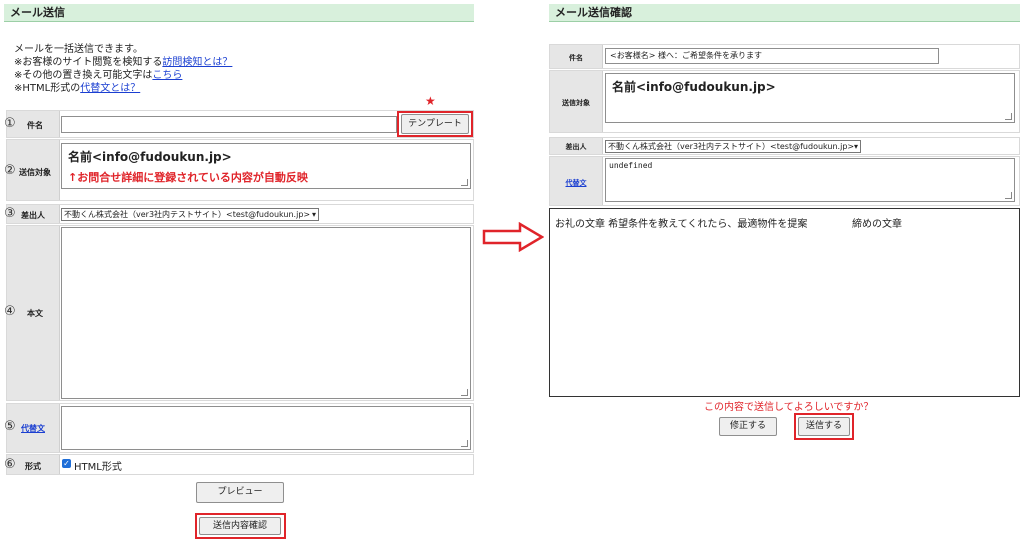 The image size is (1024, 543). Describe the element at coordinates (240, 526) in the screenshot. I see `confirm-highlight` at that location.